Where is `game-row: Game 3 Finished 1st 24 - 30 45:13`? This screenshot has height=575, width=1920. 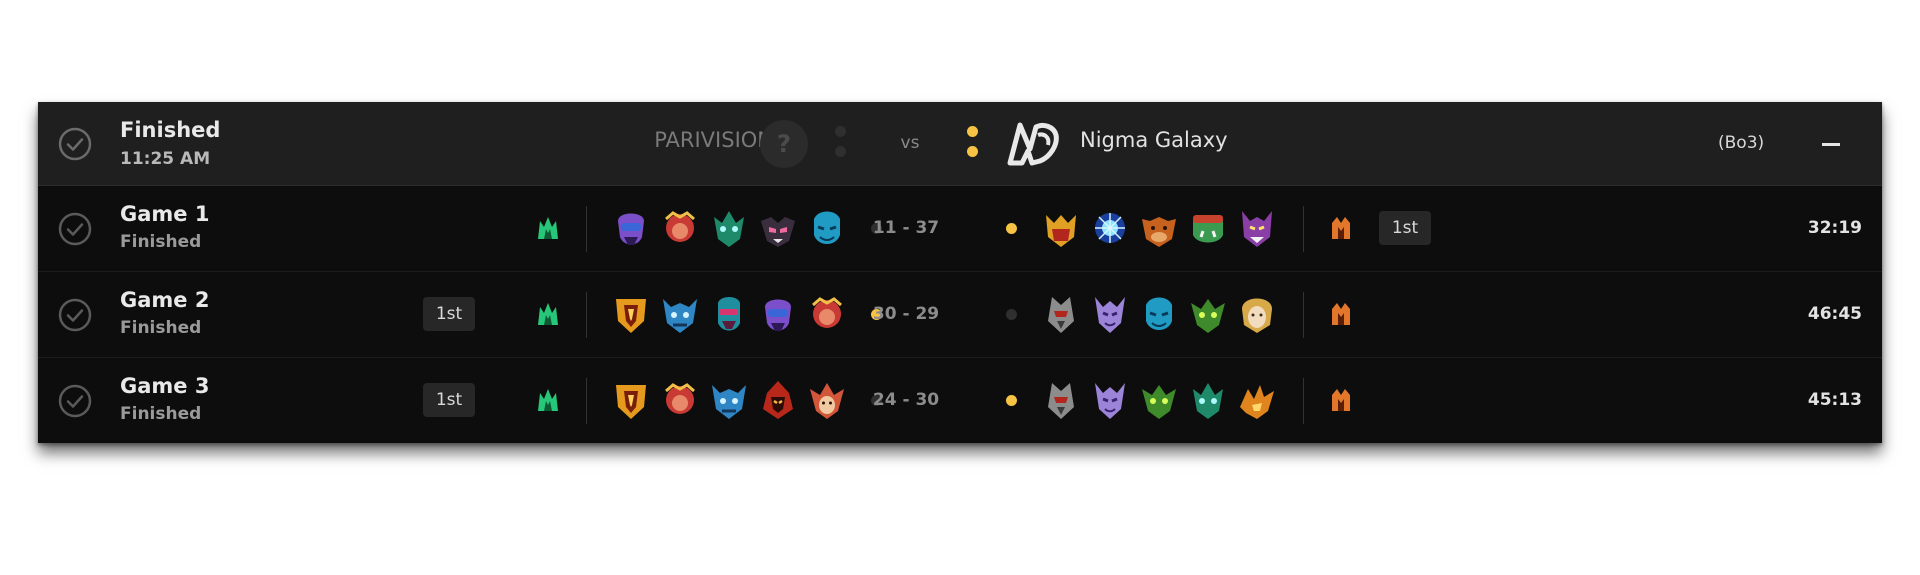 game-row: Game 3 Finished 1st 24 - 30 45:13 is located at coordinates (960, 400).